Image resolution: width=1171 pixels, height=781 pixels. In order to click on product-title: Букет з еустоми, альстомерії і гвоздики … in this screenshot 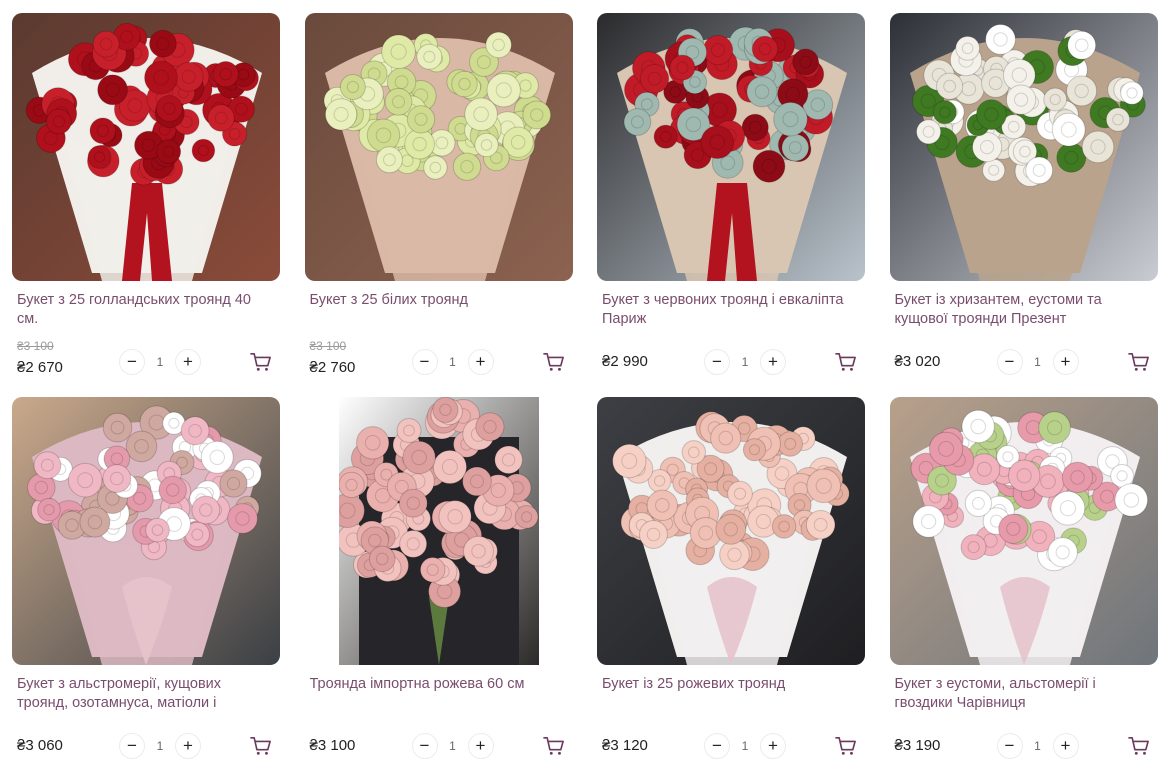, I will do `click(1024, 695)`.